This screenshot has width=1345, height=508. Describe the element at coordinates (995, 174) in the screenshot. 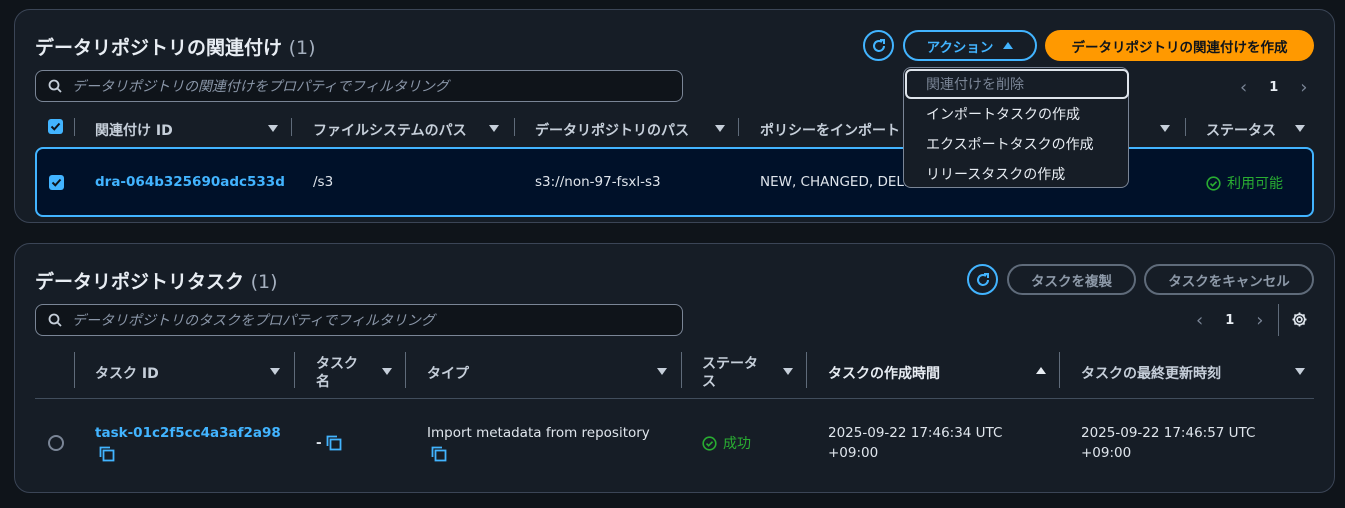

I see `menu-item-create-release-task: リリースタスクの作成` at that location.